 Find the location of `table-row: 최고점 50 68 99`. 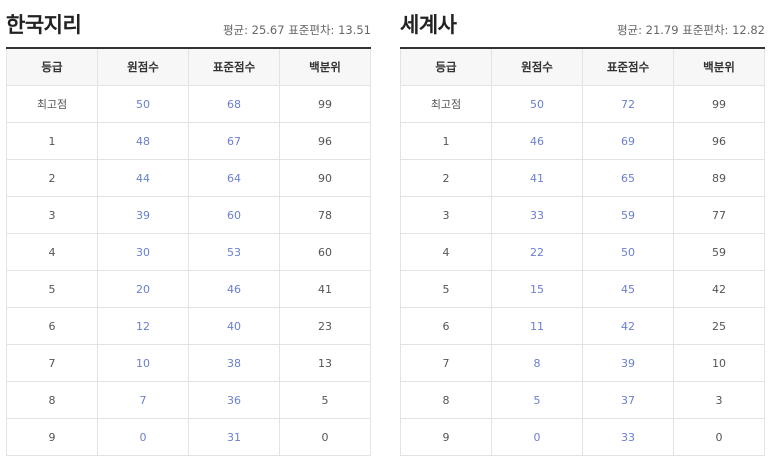

table-row: 최고점 50 68 99 is located at coordinates (188, 104).